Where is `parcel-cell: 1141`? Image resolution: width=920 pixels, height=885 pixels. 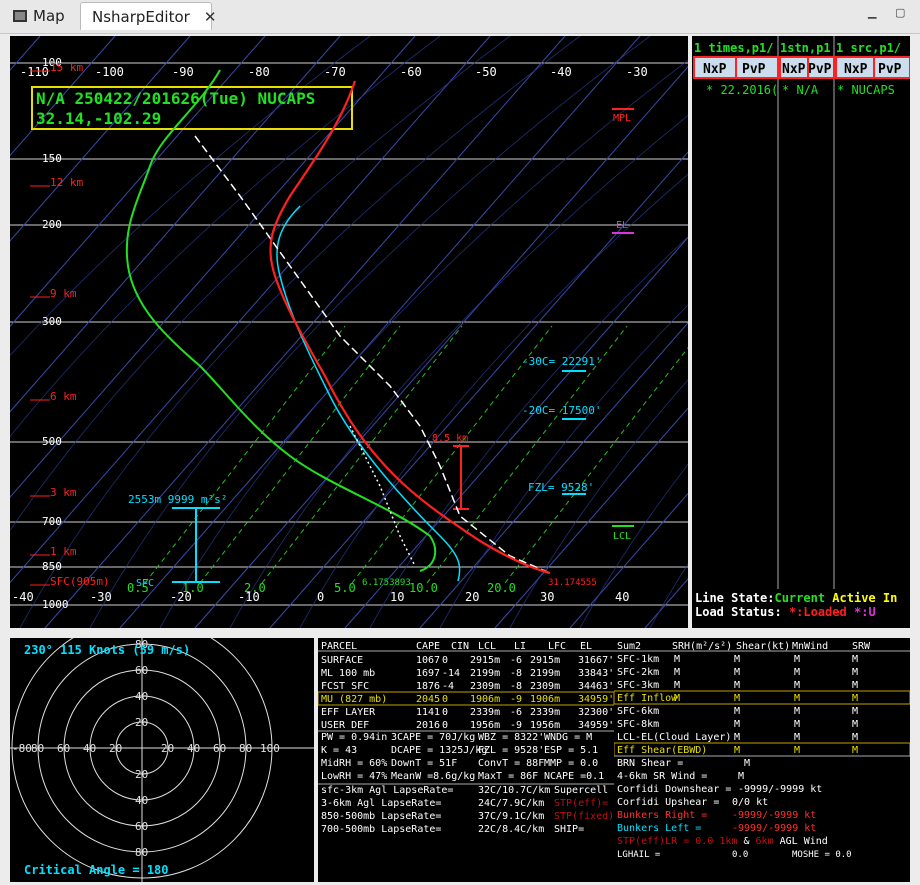
parcel-cell: 1141 is located at coordinates (428, 712).